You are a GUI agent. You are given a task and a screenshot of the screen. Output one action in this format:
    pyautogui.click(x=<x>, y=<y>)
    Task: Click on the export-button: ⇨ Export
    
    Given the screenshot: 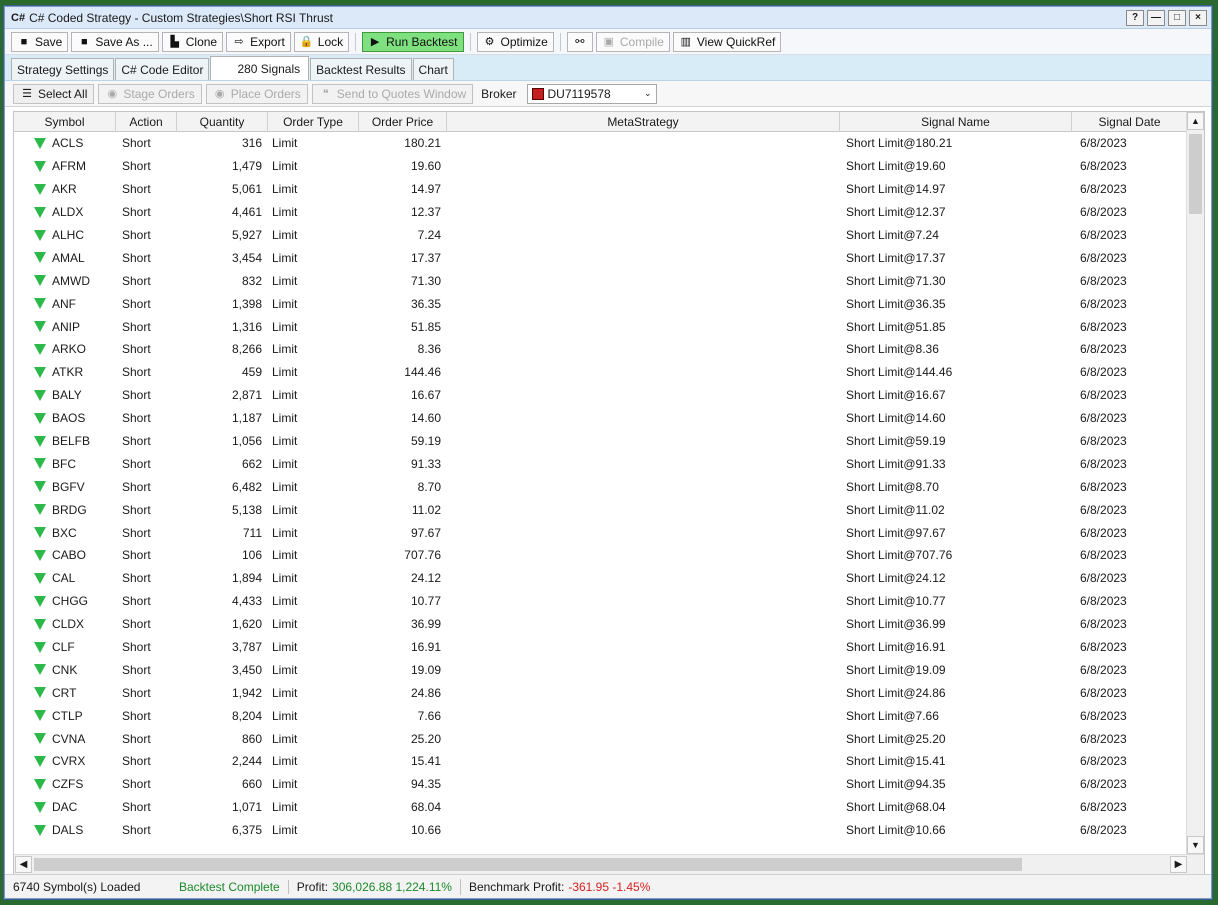 What is the action you would take?
    pyautogui.click(x=258, y=41)
    